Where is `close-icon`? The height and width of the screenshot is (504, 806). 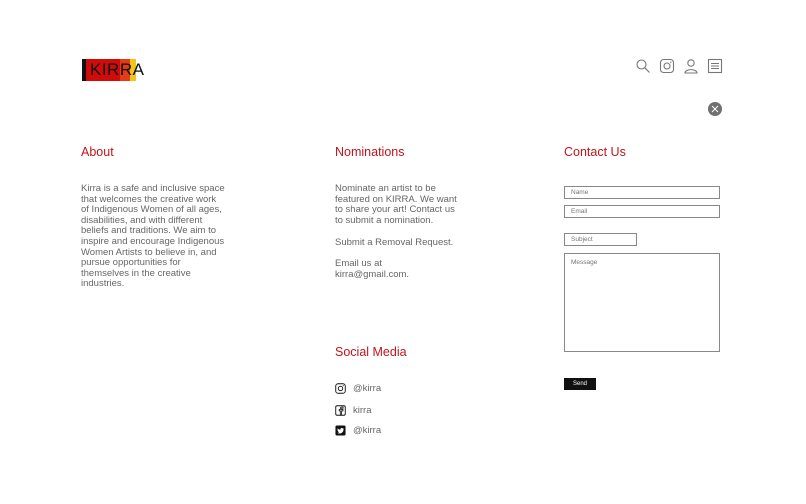 close-icon is located at coordinates (715, 109).